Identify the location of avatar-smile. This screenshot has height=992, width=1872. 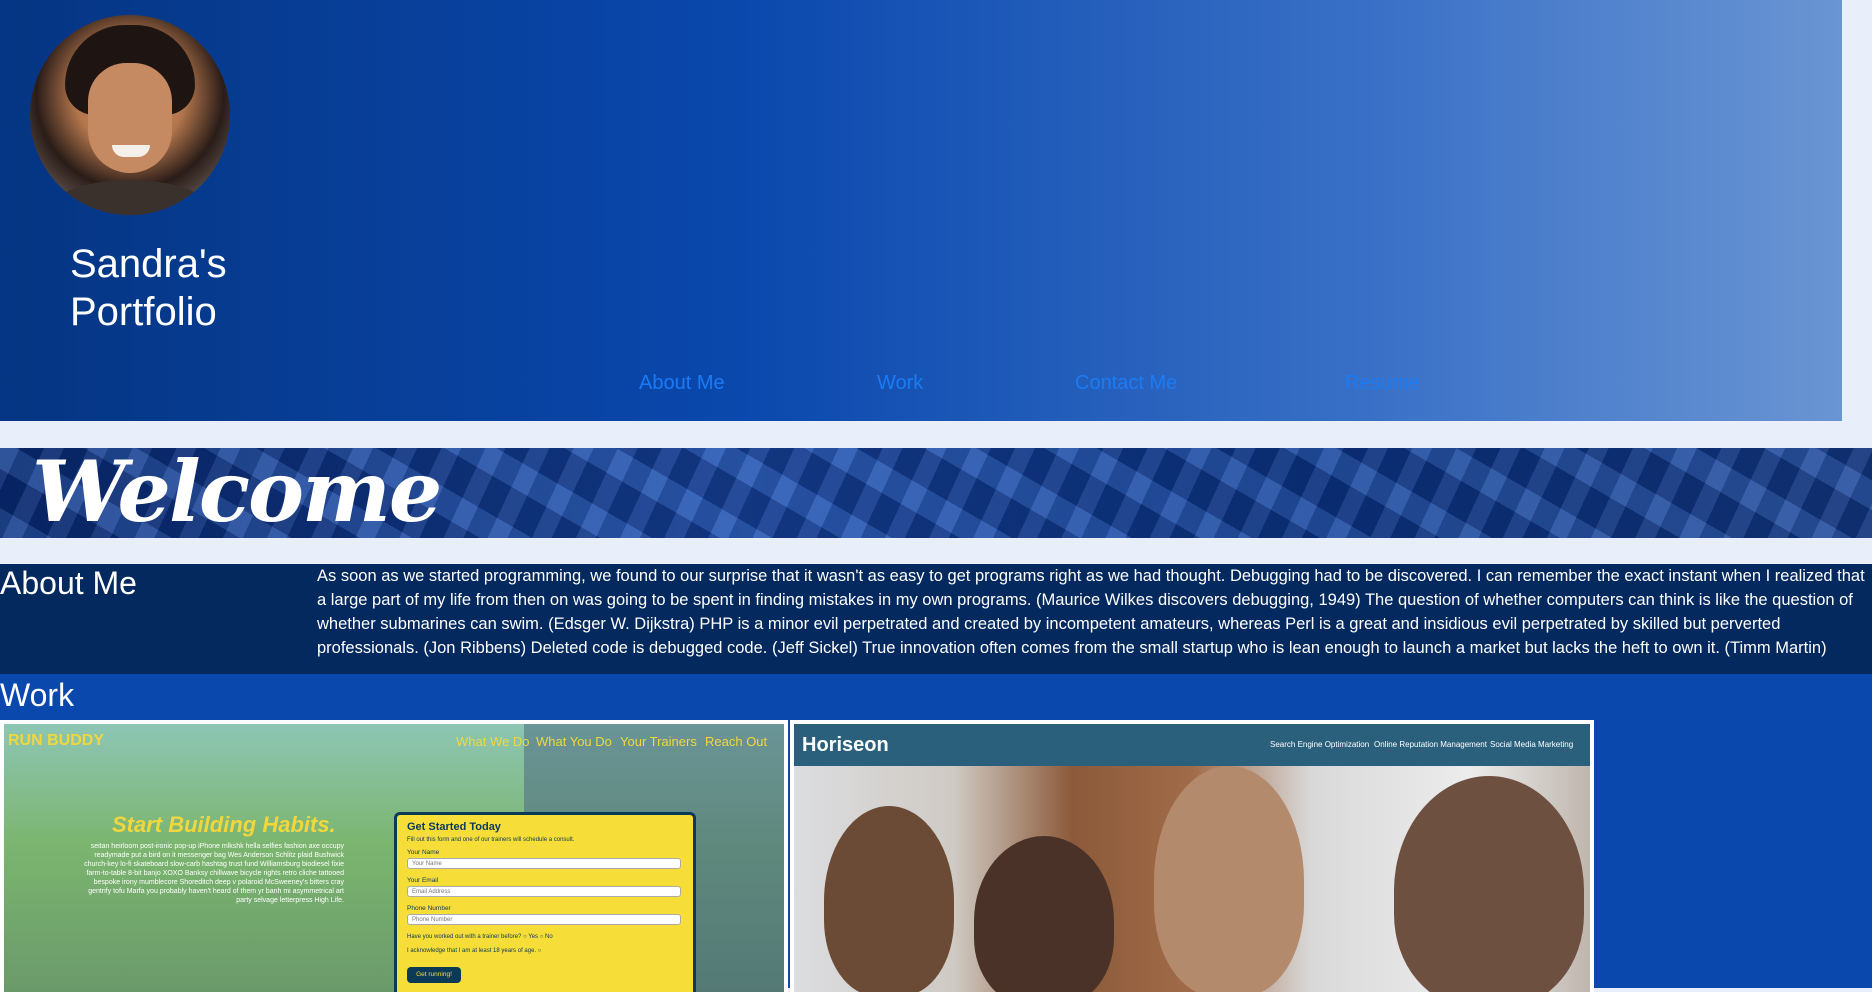
(131, 151).